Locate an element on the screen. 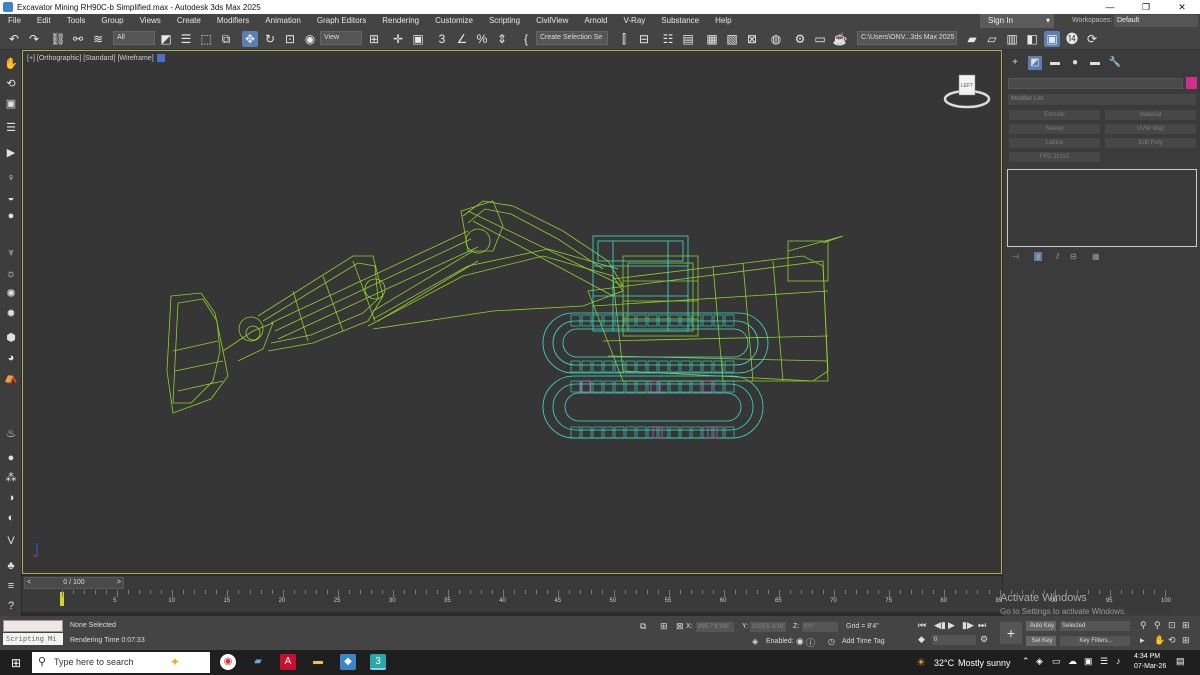 The height and width of the screenshot is (675, 1200). scale-icon: ⊡ is located at coordinates (290, 39).